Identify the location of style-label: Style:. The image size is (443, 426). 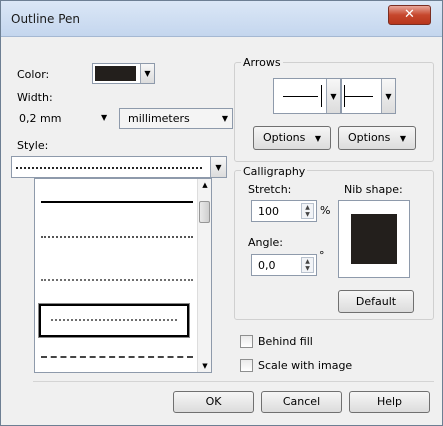
(33, 145).